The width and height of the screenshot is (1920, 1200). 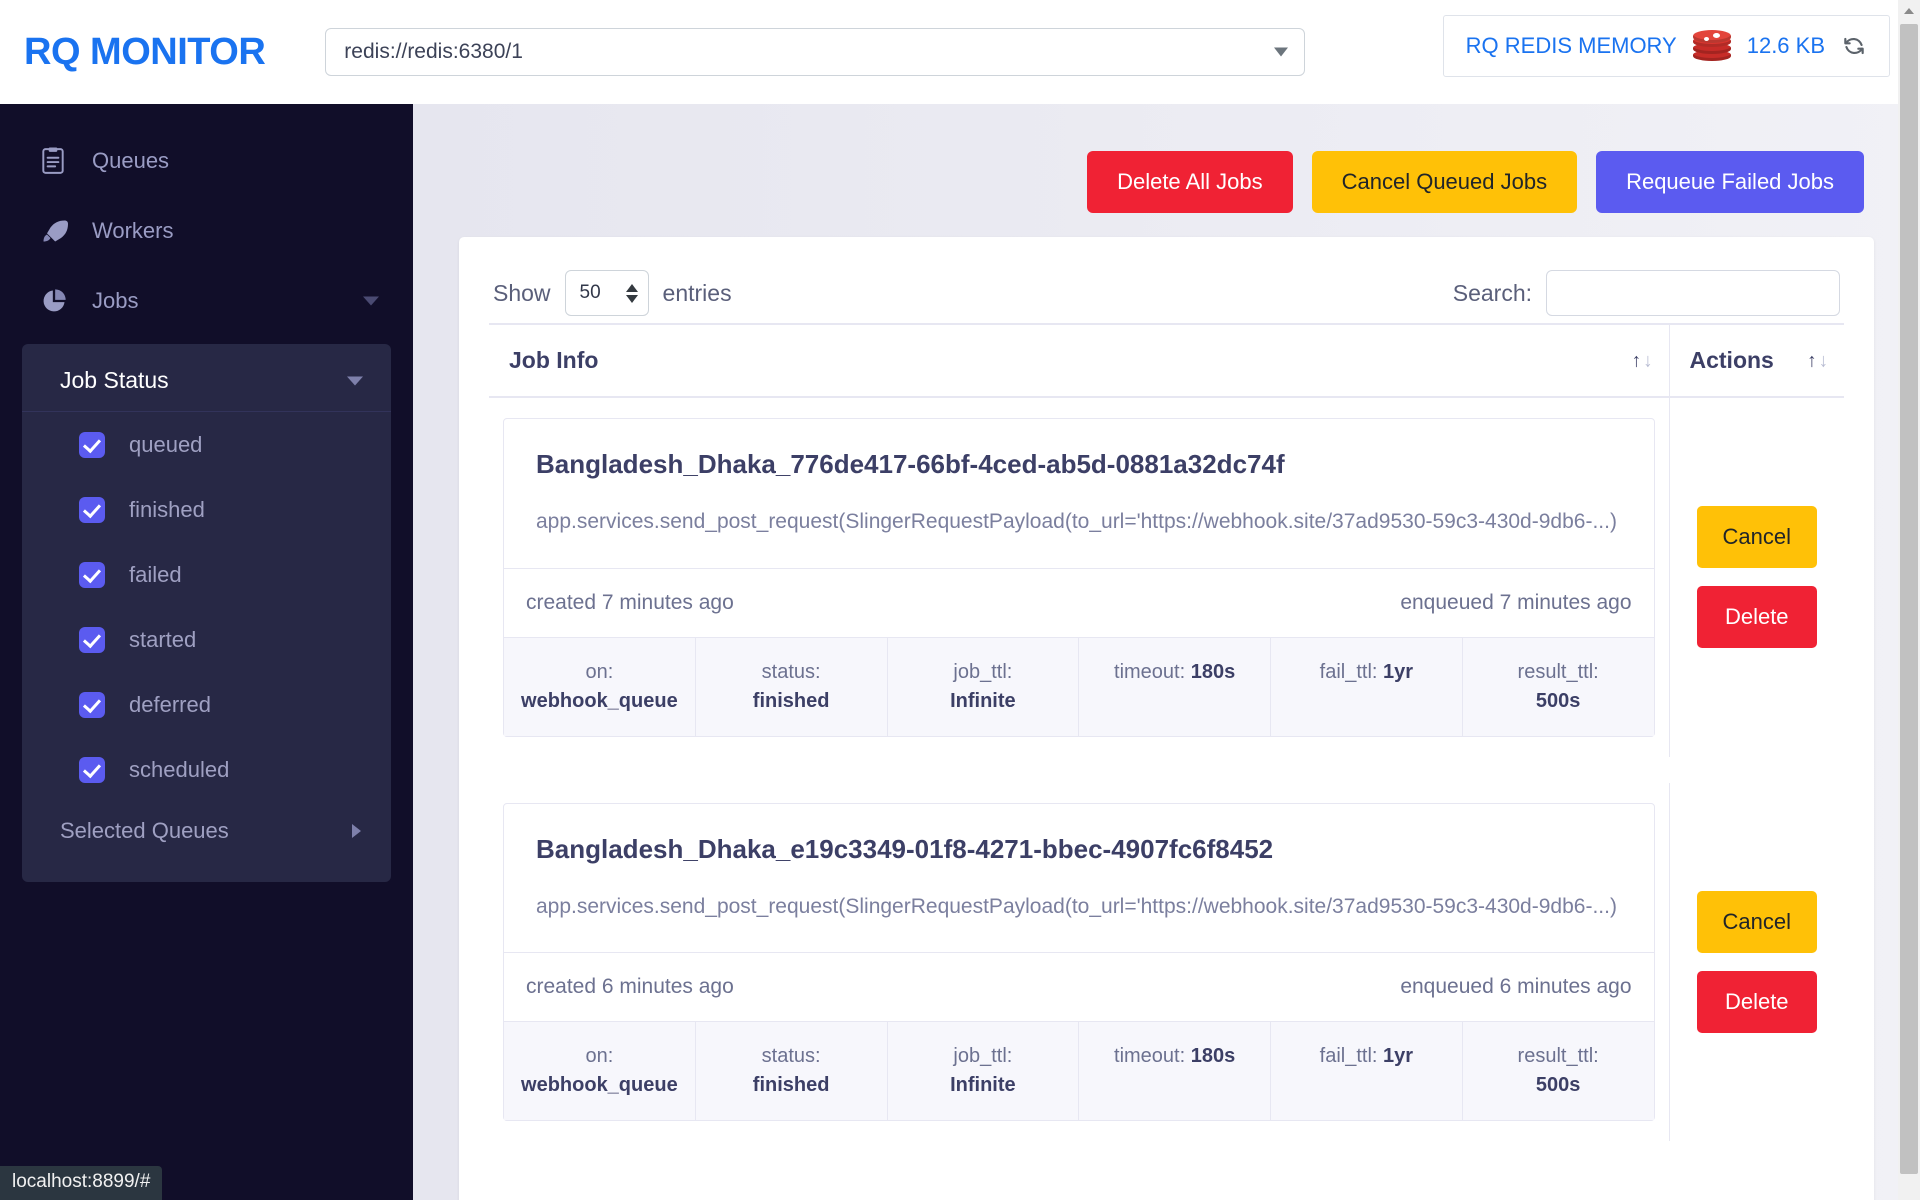 I want to click on status-filter-label: deferred, so click(x=170, y=704).